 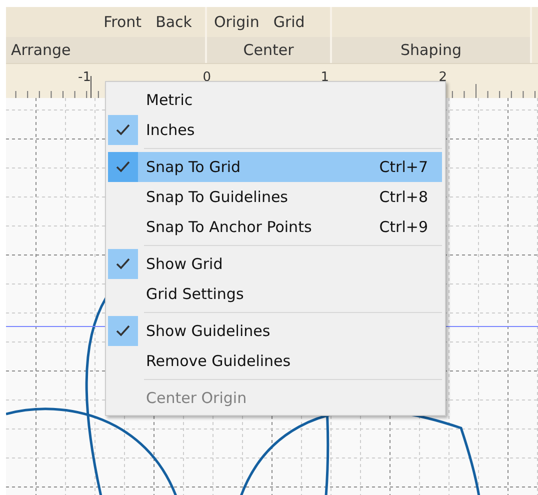 What do you see at coordinates (403, 197) in the screenshot?
I see `shortcut-text: Ctrl+8` at bounding box center [403, 197].